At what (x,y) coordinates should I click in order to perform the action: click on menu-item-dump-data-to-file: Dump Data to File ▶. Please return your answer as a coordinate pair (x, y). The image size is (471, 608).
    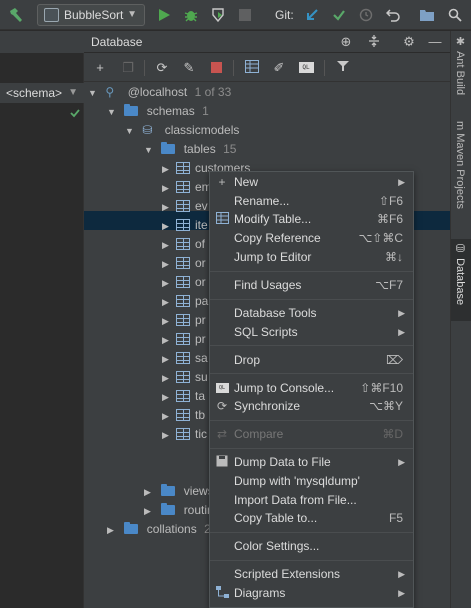
    Looking at the image, I should click on (311, 462).